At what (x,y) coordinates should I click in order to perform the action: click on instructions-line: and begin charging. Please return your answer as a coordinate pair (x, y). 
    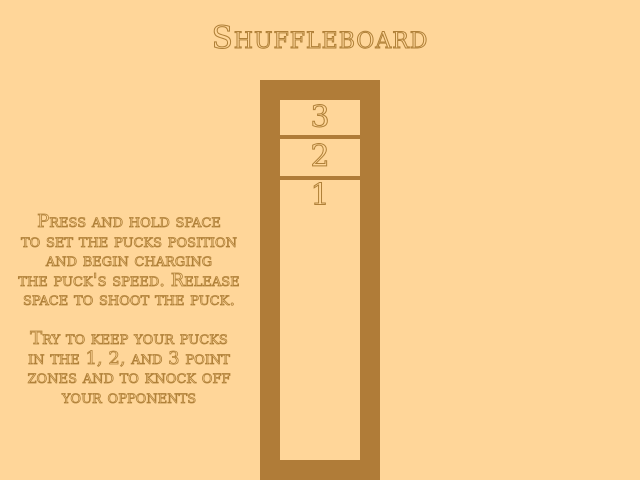
    Looking at the image, I should click on (129, 260).